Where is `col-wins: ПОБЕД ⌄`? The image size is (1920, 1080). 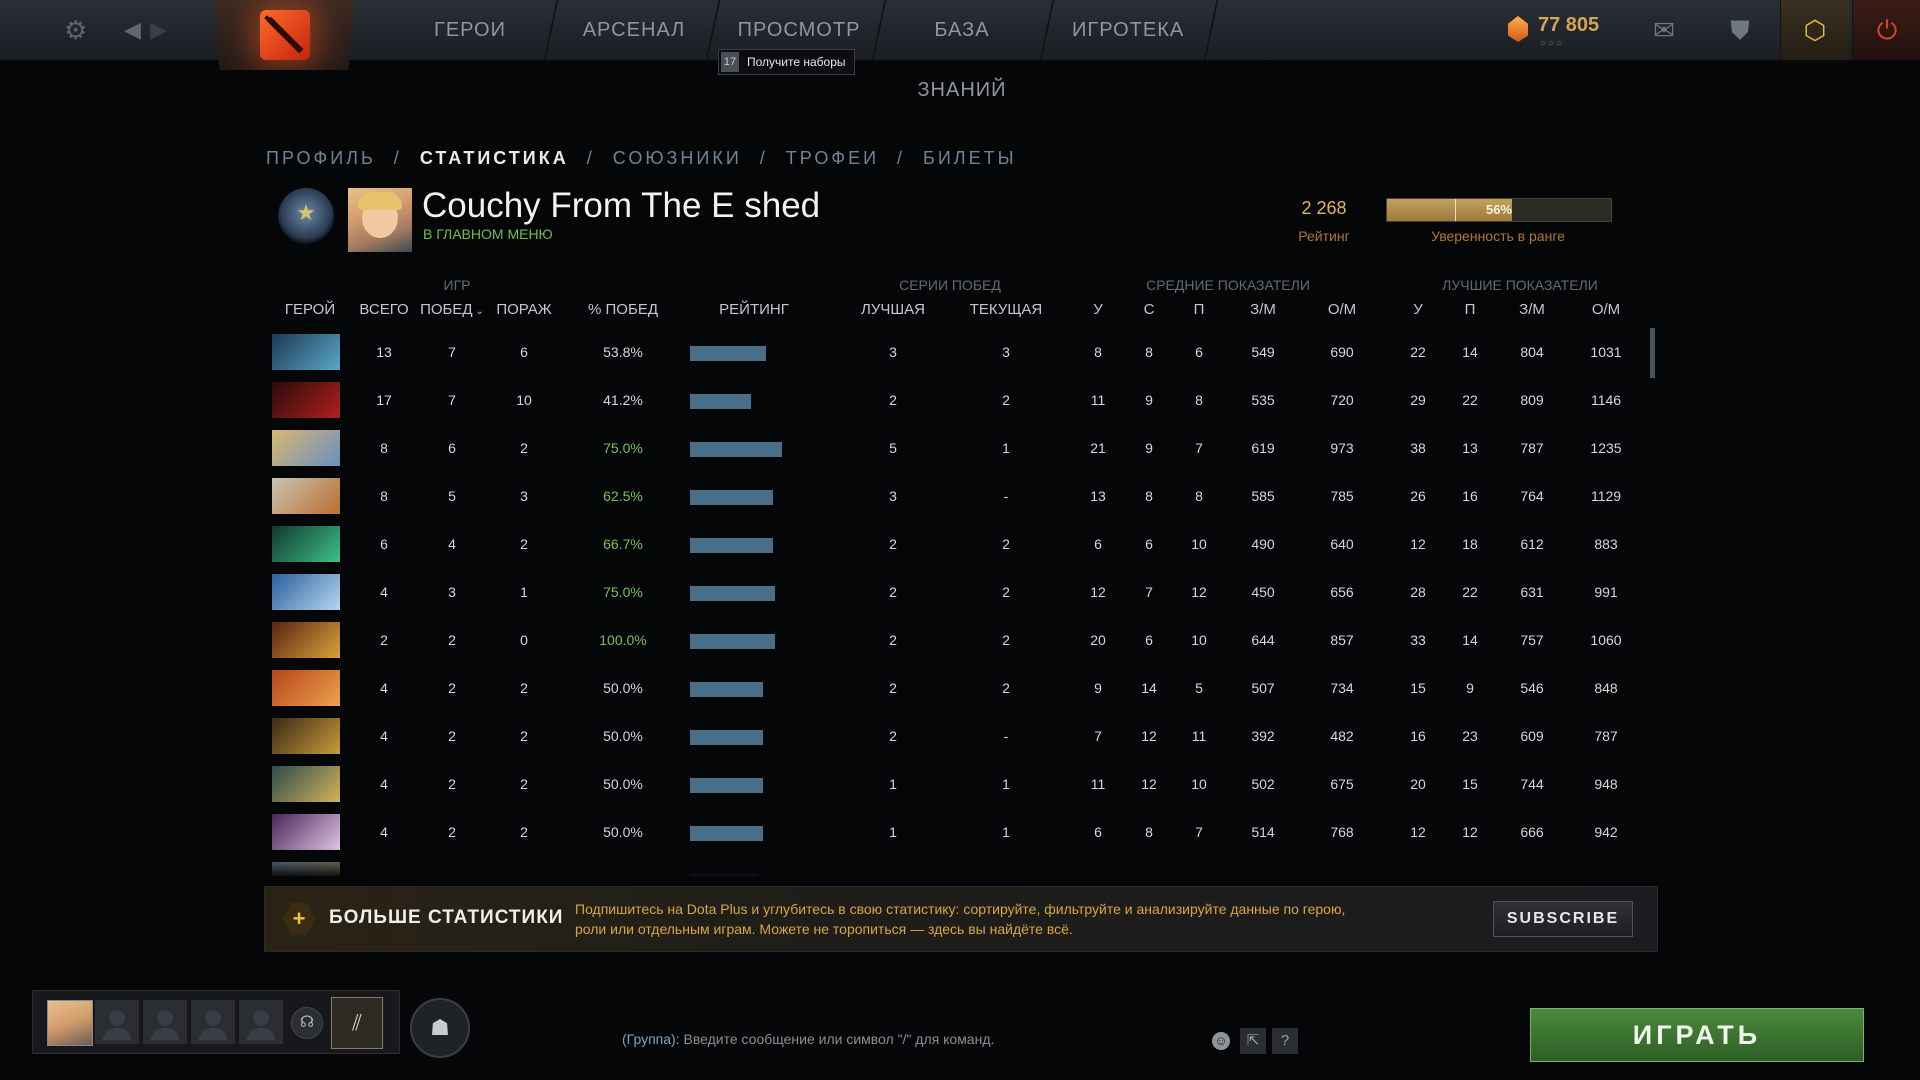 col-wins: ПОБЕД ⌄ is located at coordinates (452, 309).